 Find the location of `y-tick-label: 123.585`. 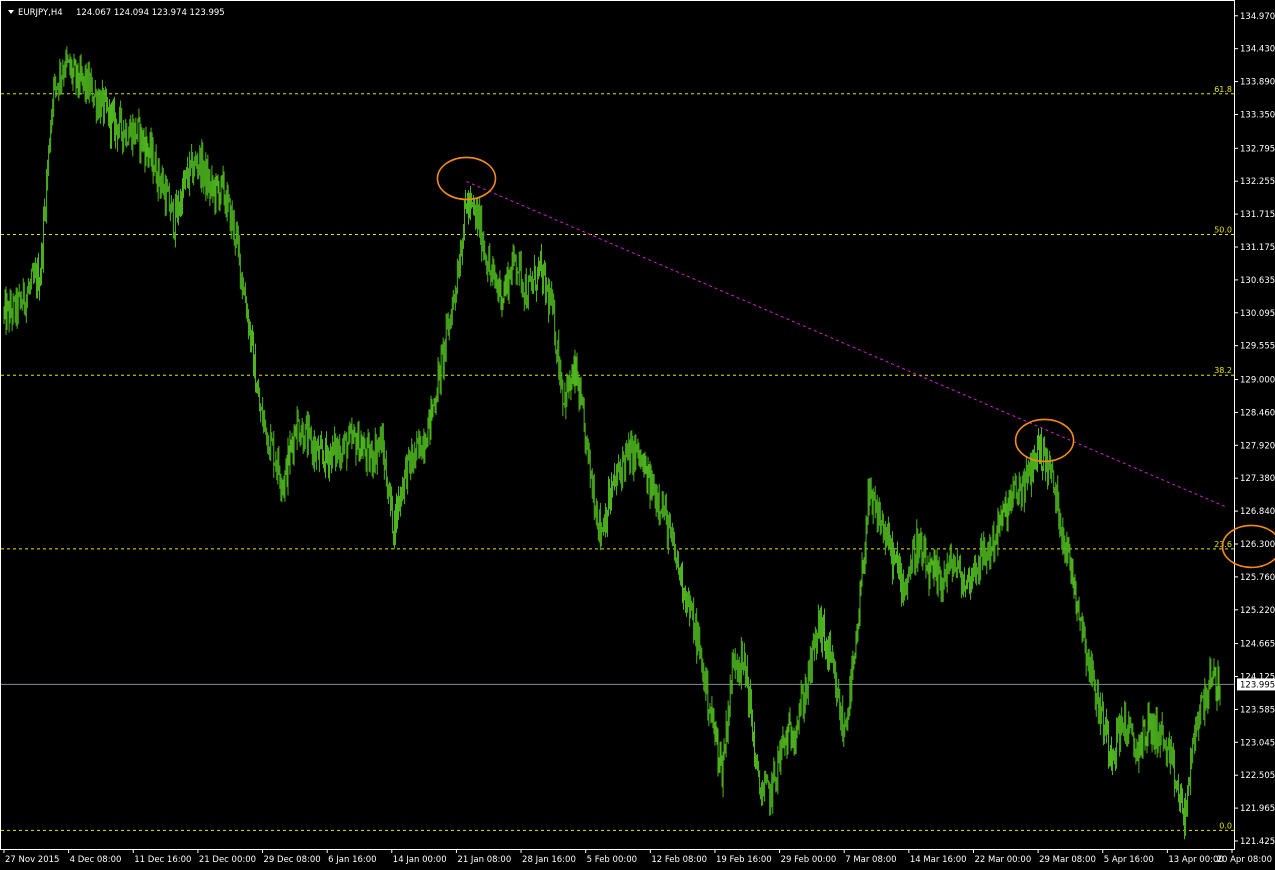

y-tick-label: 123.585 is located at coordinates (1257, 710).